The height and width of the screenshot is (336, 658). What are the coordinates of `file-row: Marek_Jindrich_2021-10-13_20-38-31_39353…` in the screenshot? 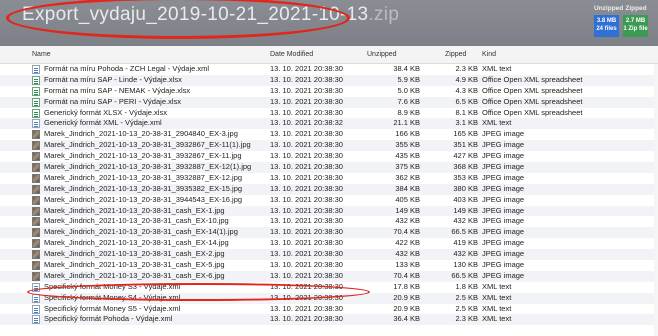 It's located at (329, 189).